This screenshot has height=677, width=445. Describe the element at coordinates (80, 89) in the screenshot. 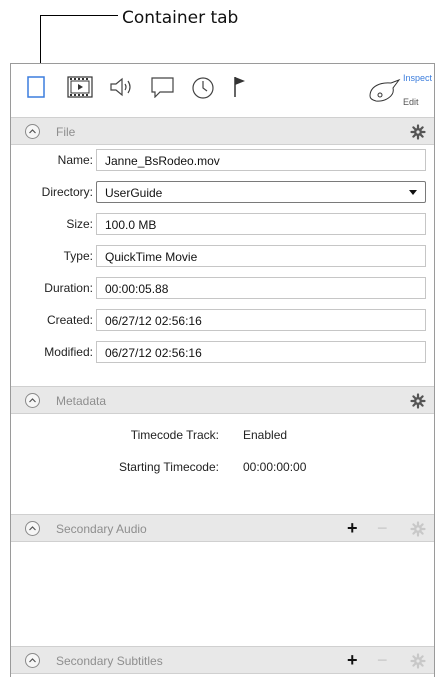

I see `video-tab-icon` at that location.